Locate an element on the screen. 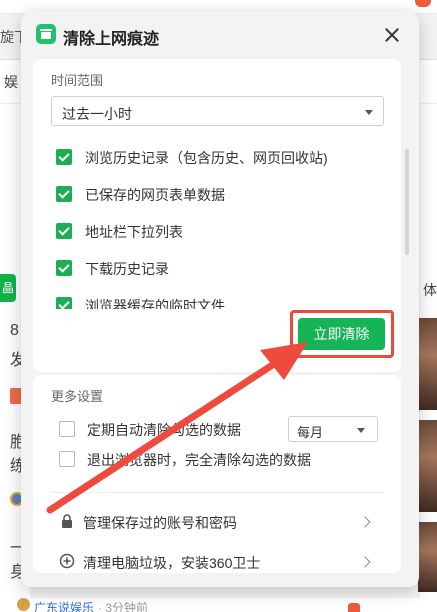 The width and height of the screenshot is (437, 612). lock-icon is located at coordinates (67, 521).